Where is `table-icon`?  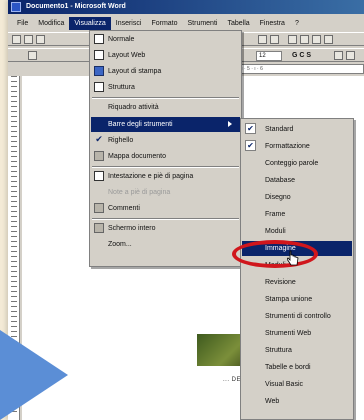
table-icon is located at coordinates (304, 39).